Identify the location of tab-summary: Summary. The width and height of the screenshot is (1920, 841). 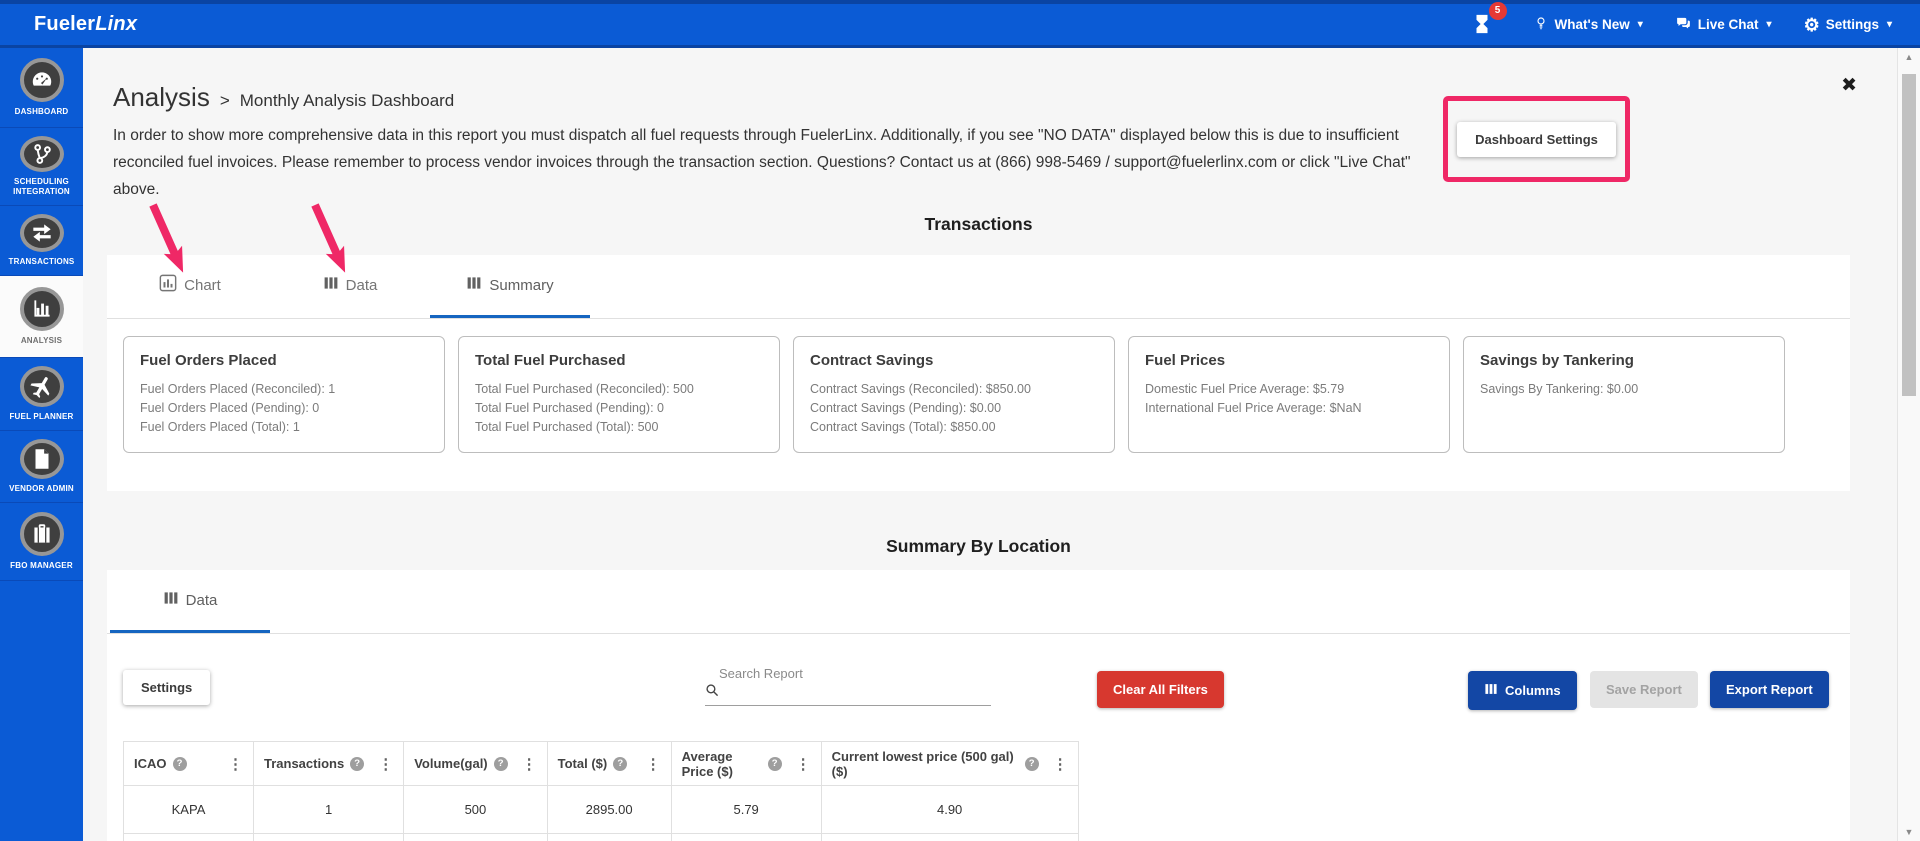
(510, 286).